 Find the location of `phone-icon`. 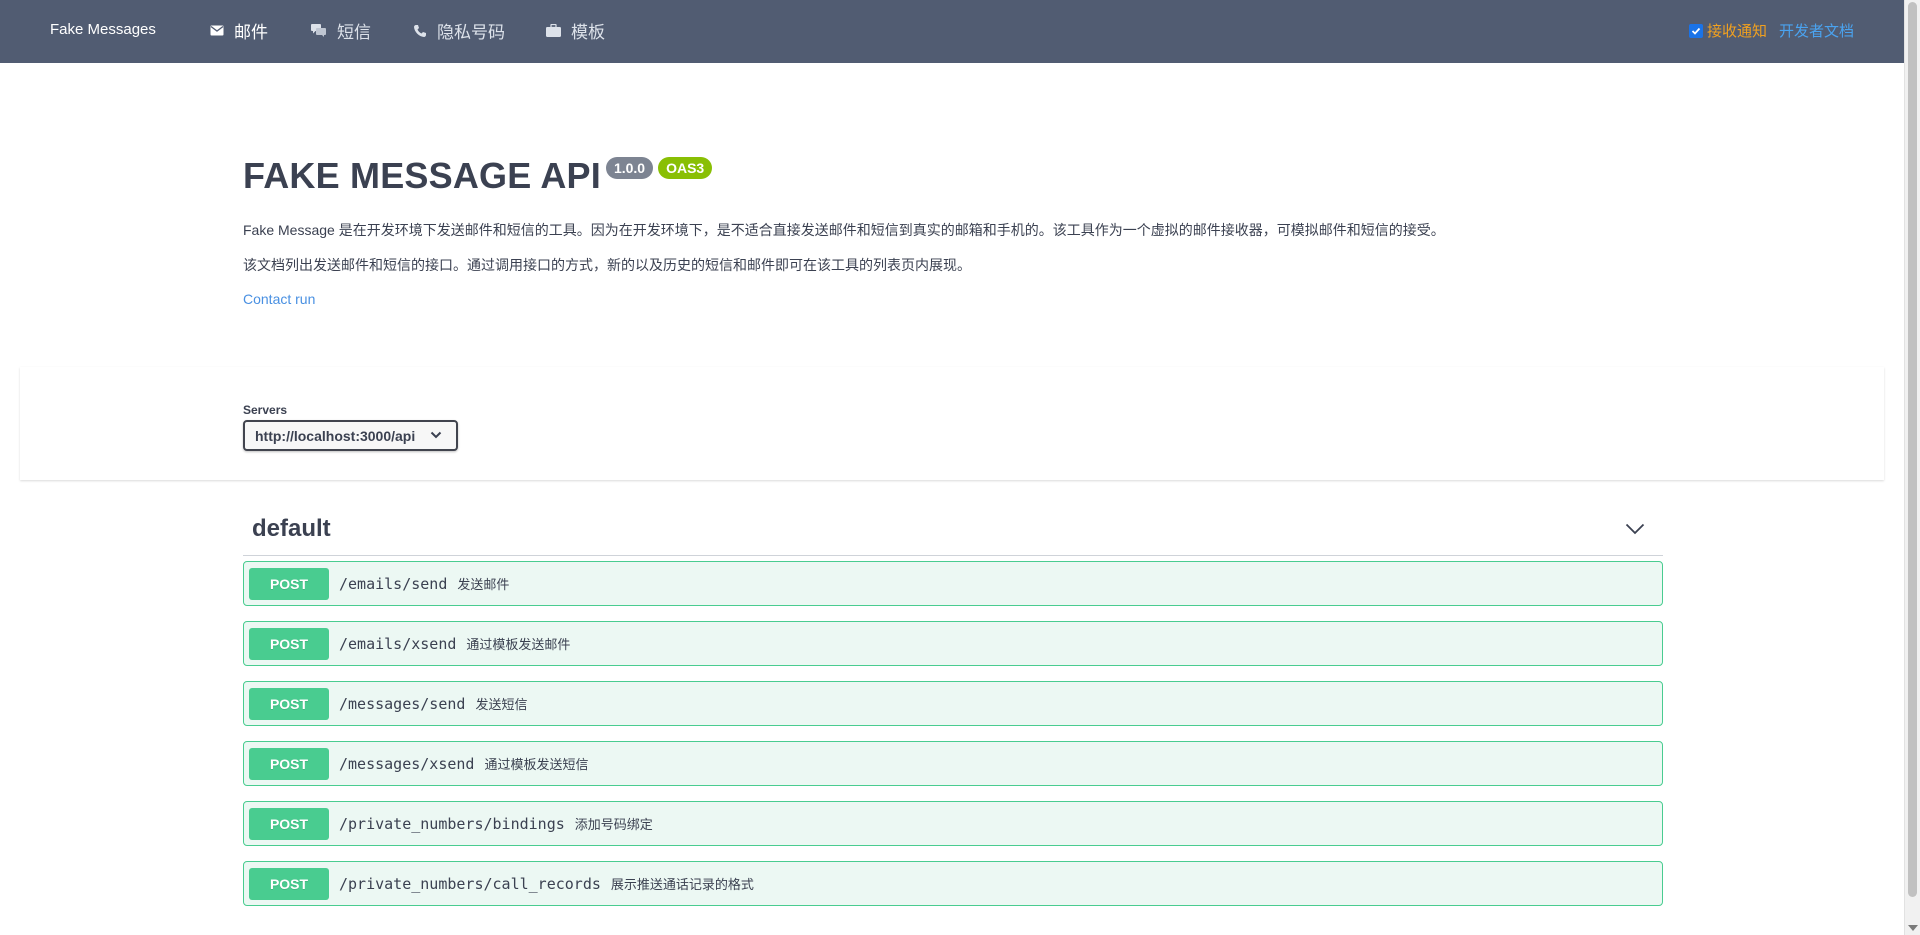

phone-icon is located at coordinates (420, 30).